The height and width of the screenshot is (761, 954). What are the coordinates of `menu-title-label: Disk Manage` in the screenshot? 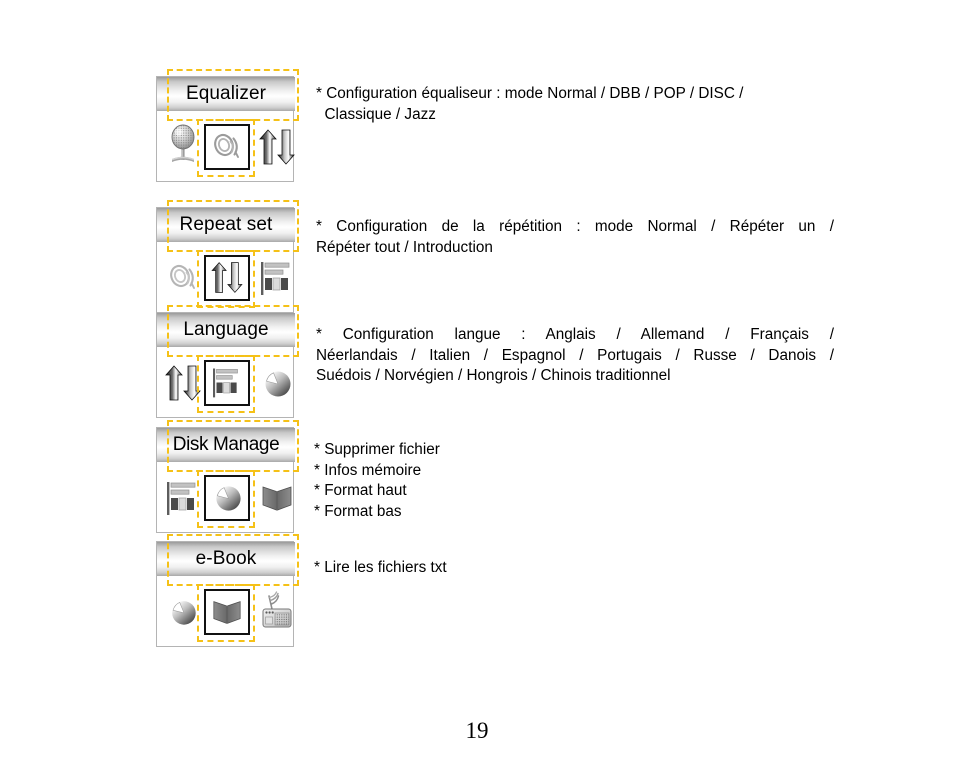 It's located at (226, 444).